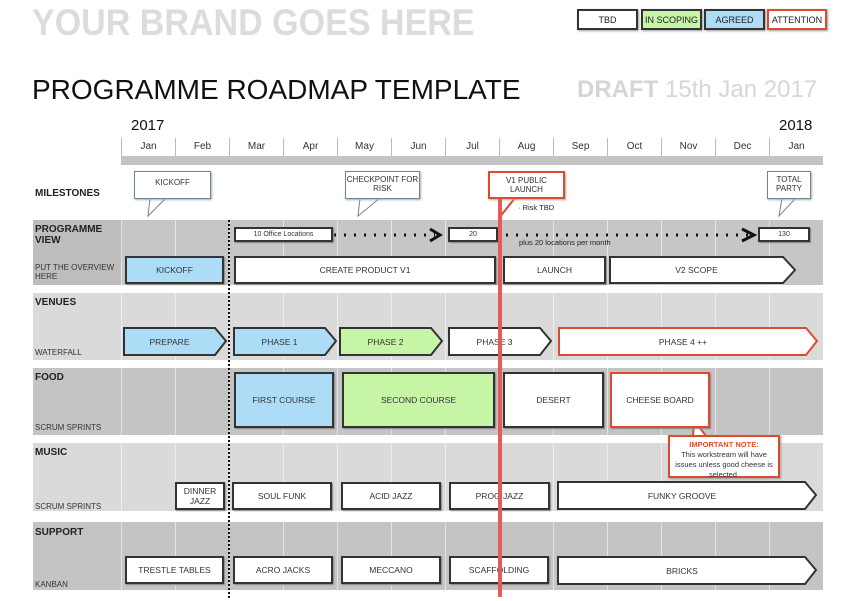 The image size is (850, 601). Describe the element at coordinates (283, 570) in the screenshot. I see `bar-acro-jacks: ACRO JACKS` at that location.